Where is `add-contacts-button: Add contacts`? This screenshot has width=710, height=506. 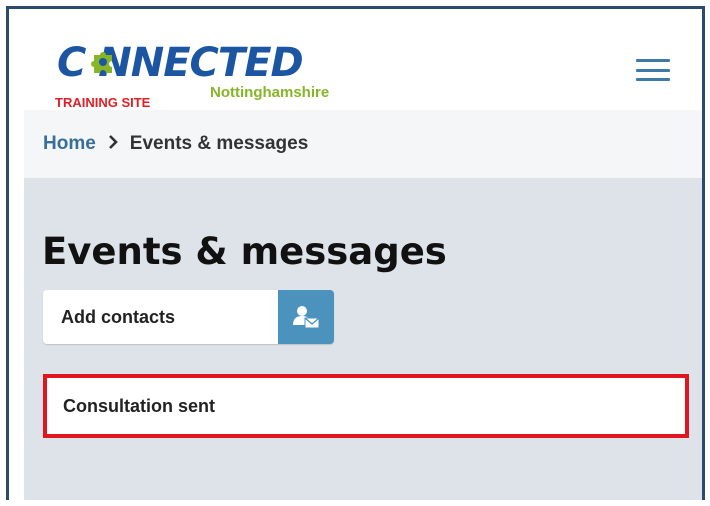 add-contacts-button: Add contacts is located at coordinates (188, 317).